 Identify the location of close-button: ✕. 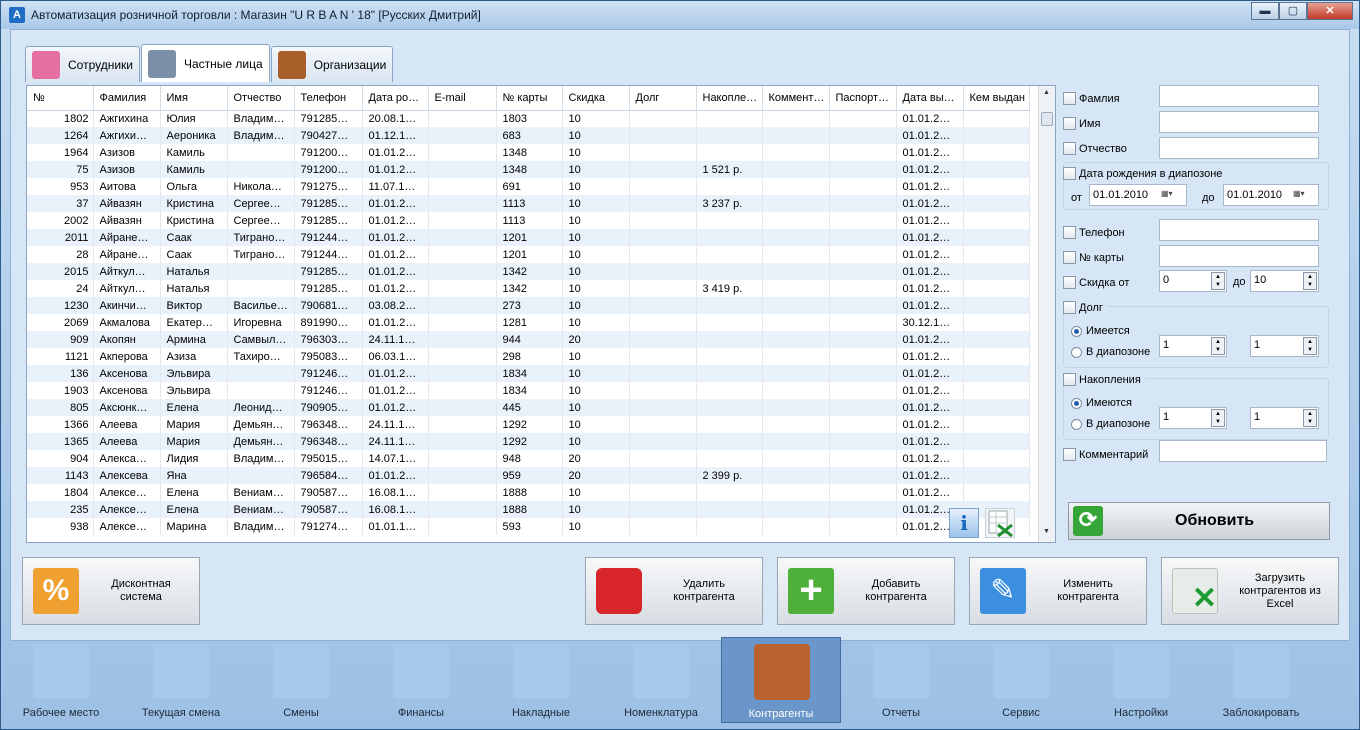
(1330, 11).